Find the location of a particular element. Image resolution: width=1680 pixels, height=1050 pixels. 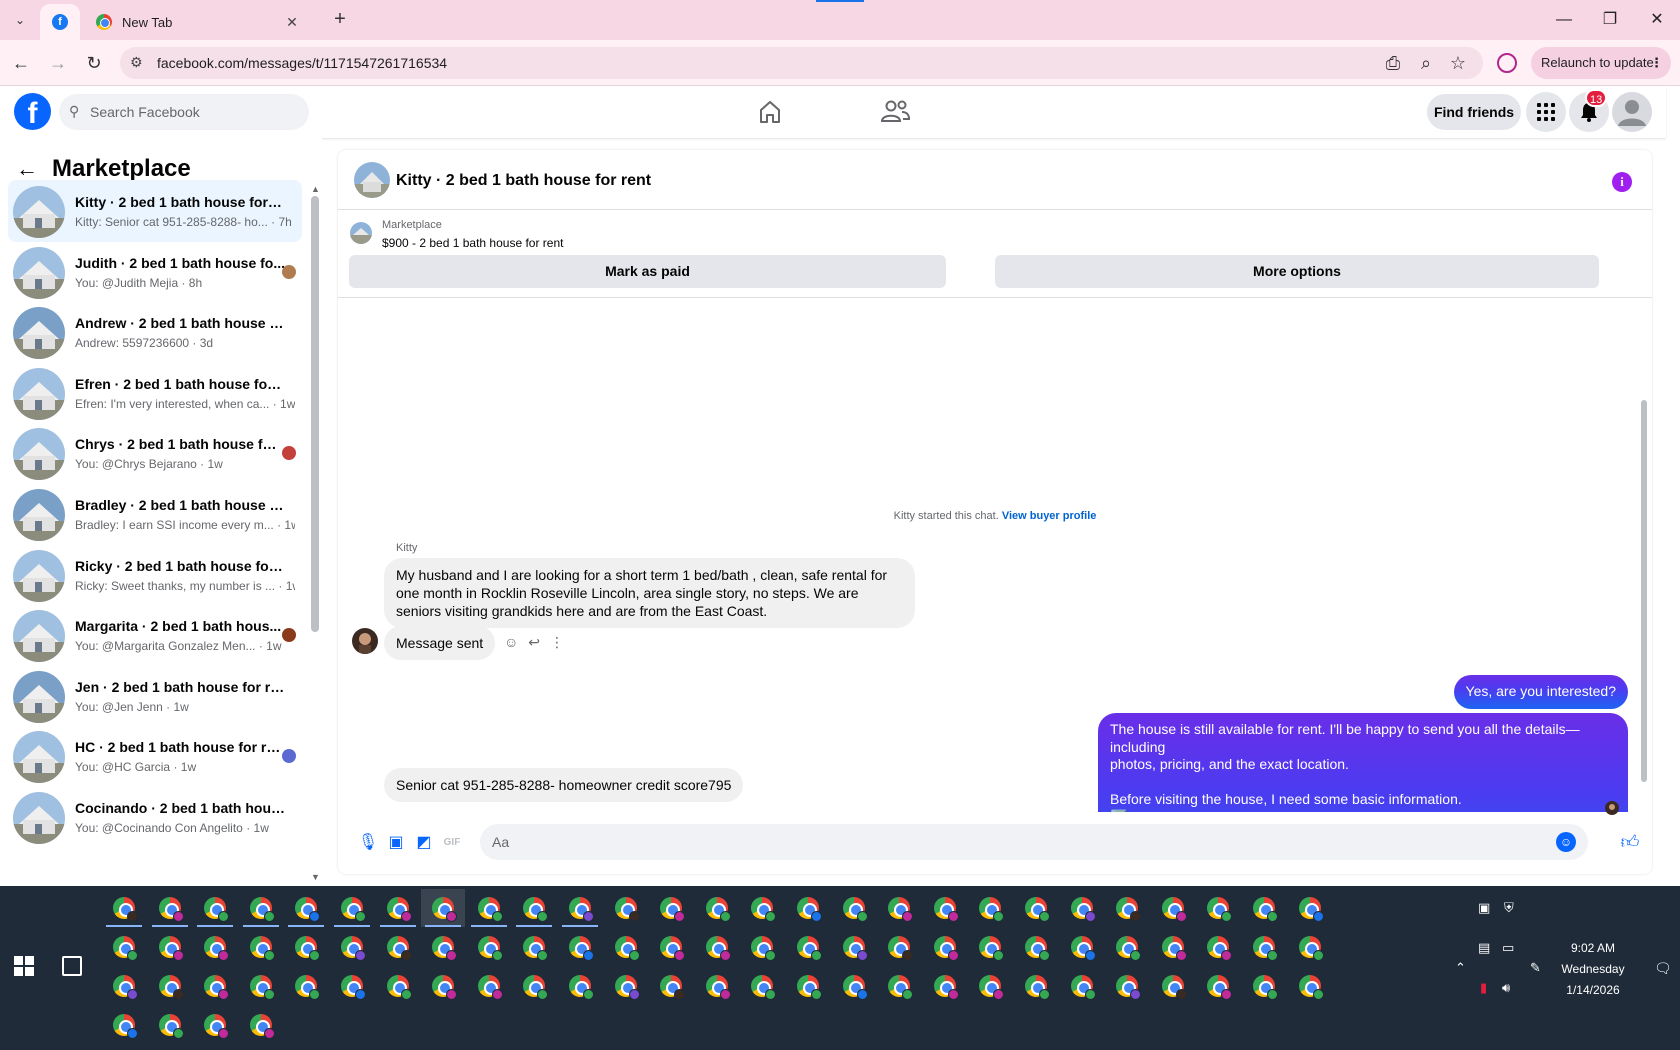

scroll-up-icon: ▲ is located at coordinates (315, 189).